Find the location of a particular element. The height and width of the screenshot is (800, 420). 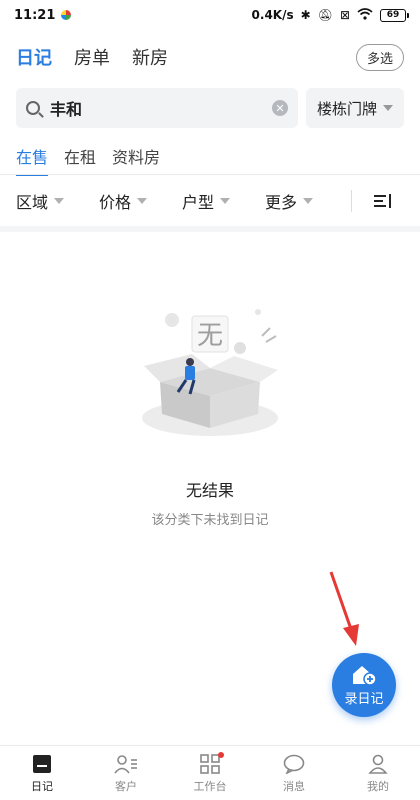

filter-layout-label: 户型 is located at coordinates (198, 202).